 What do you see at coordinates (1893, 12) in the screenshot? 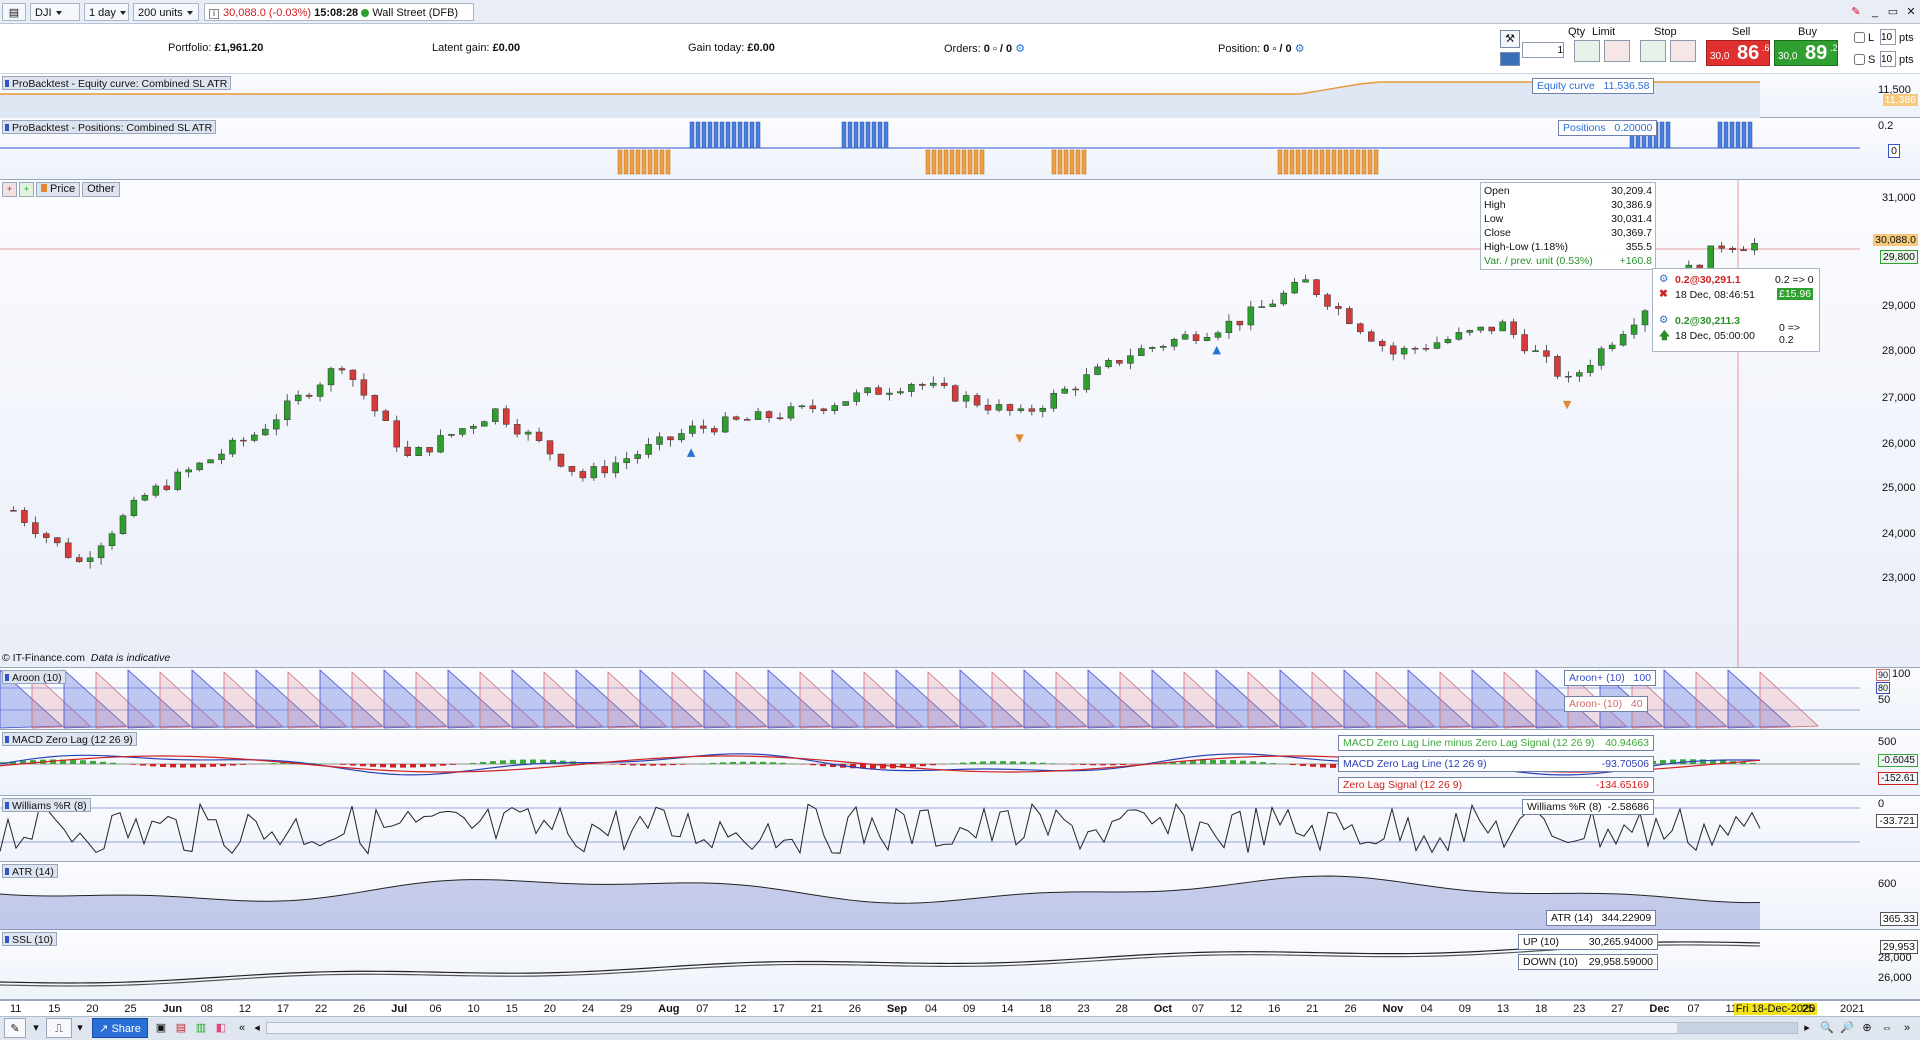
I see `restore-icon: ▭` at bounding box center [1893, 12].